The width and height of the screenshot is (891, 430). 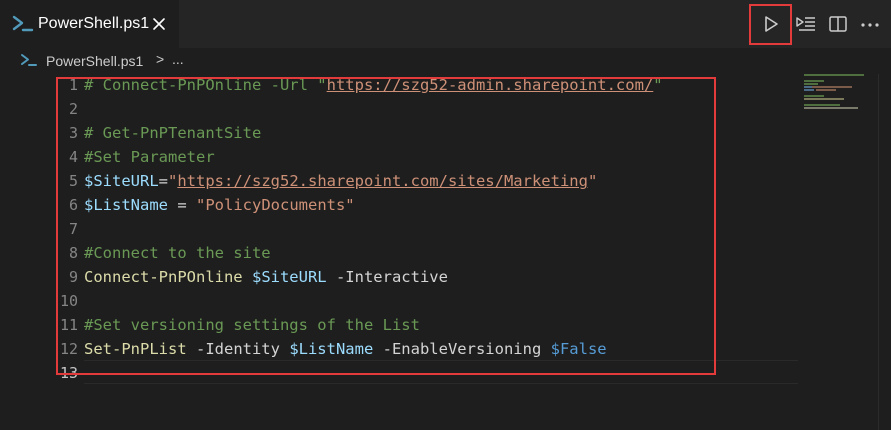 I want to click on tab-label: PowerShell.ps1, so click(x=94, y=23).